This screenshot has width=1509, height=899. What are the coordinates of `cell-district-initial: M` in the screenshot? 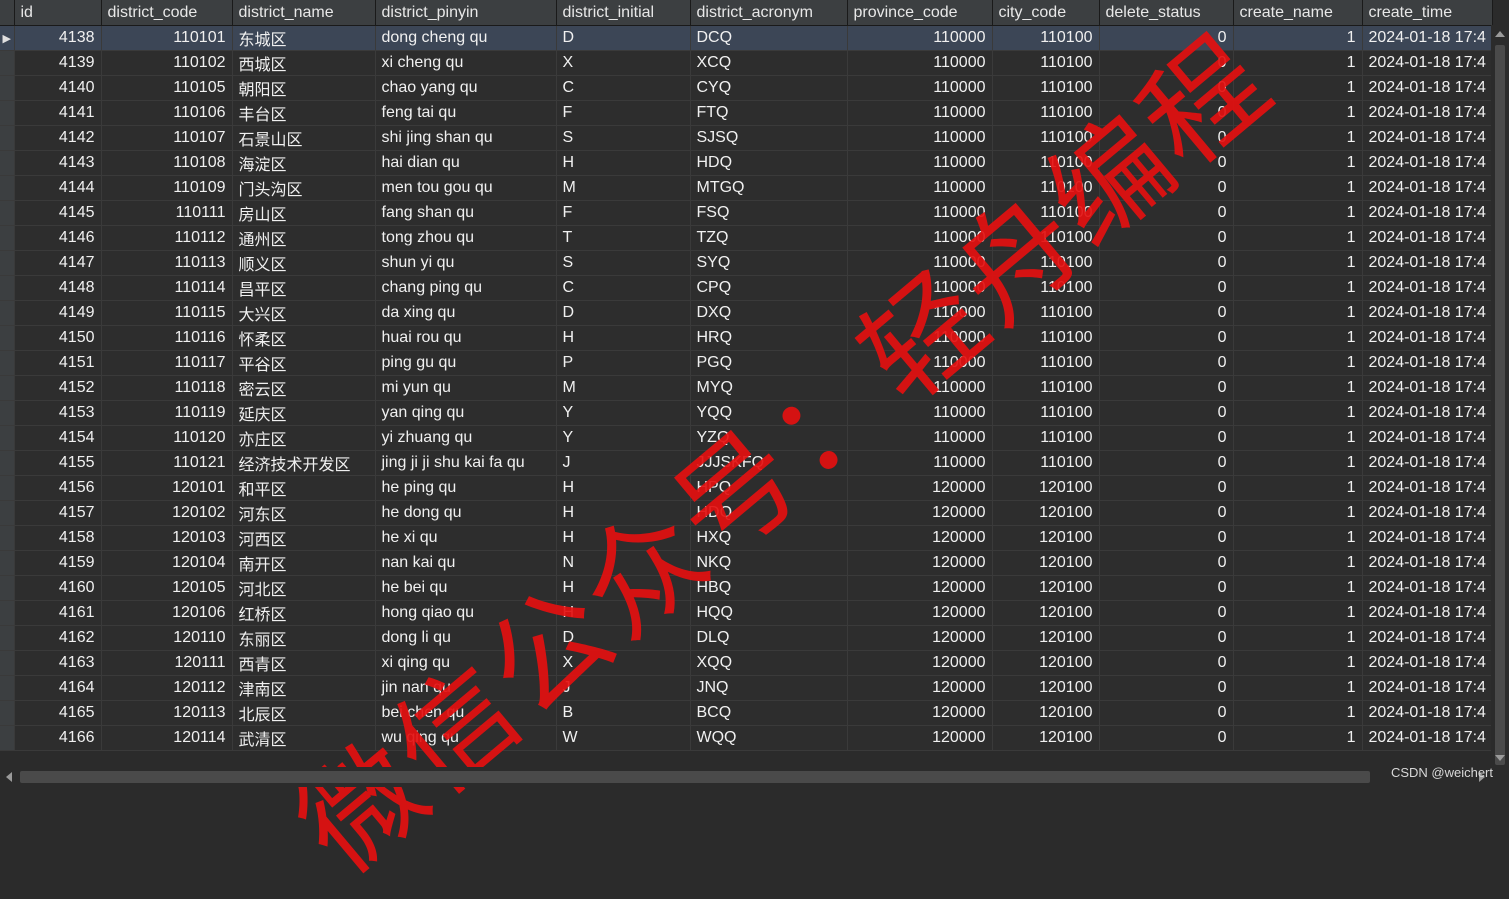 It's located at (623, 188).